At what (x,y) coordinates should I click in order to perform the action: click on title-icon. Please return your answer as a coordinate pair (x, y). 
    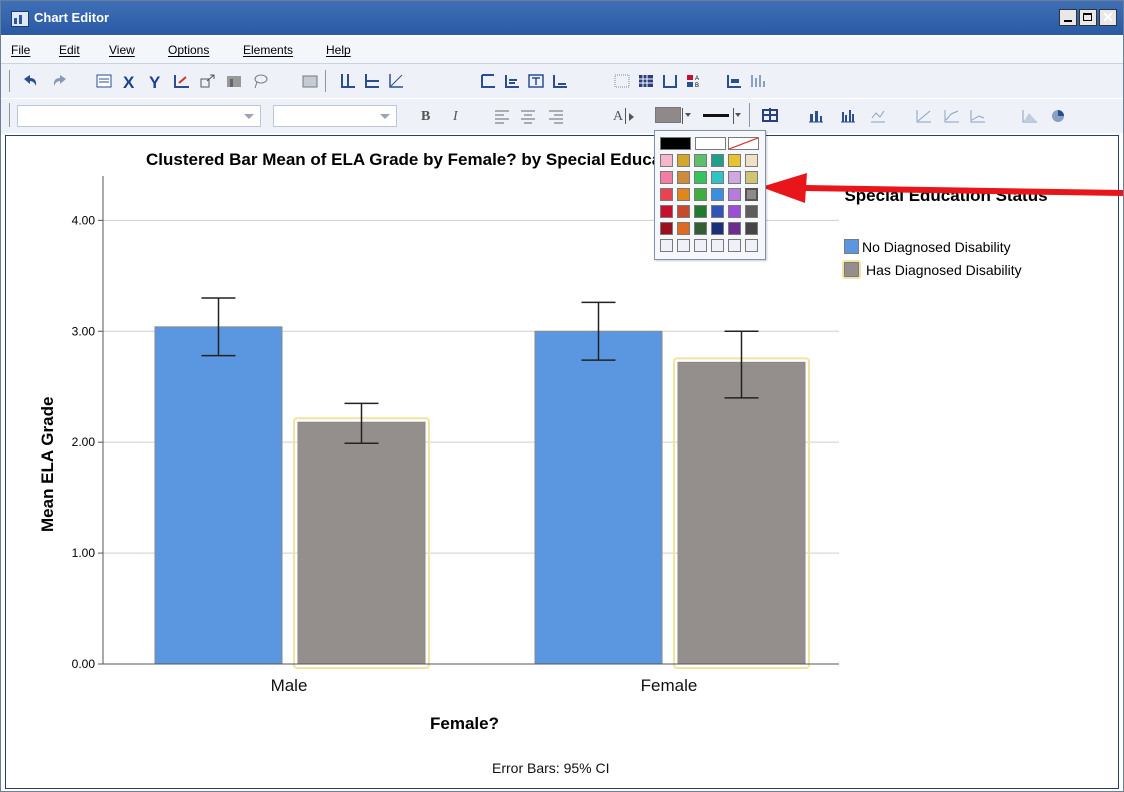
    Looking at the image, I should click on (488, 81).